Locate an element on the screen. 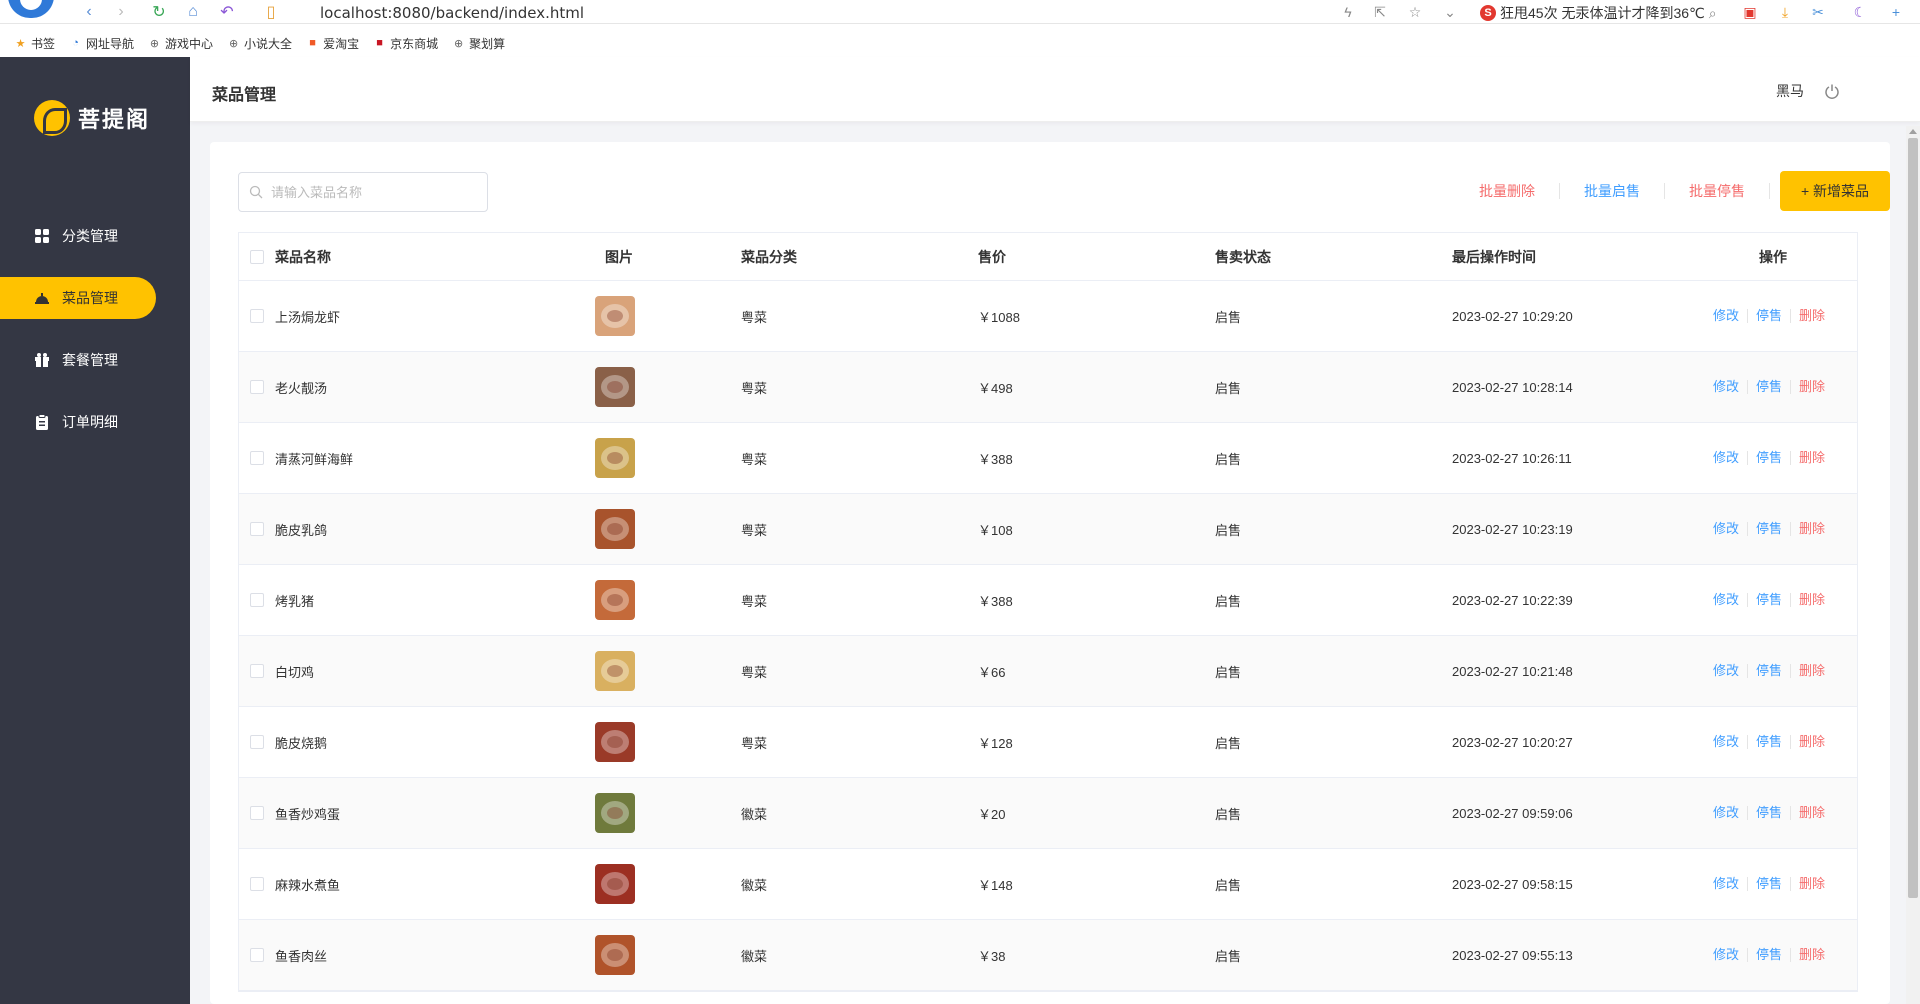 This screenshot has width=1920, height=1004. column-header-status: 售卖状态 is located at coordinates (1243, 256).